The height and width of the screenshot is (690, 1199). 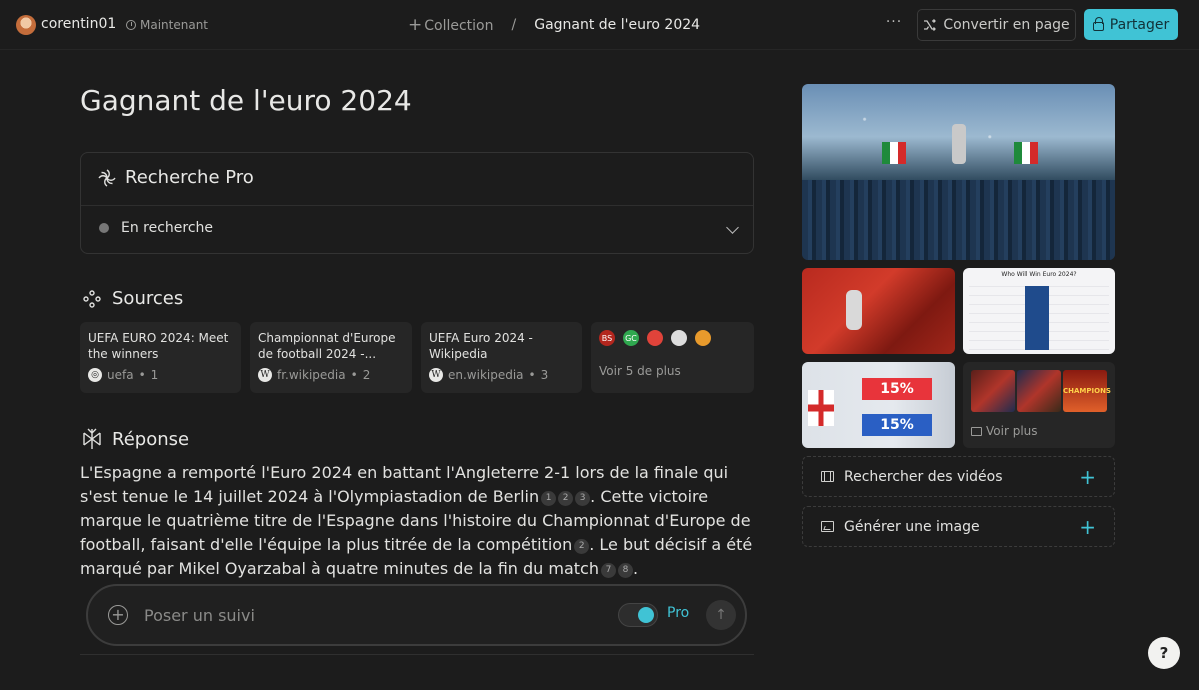 What do you see at coordinates (878, 311) in the screenshot?
I see `image-spain-team` at bounding box center [878, 311].